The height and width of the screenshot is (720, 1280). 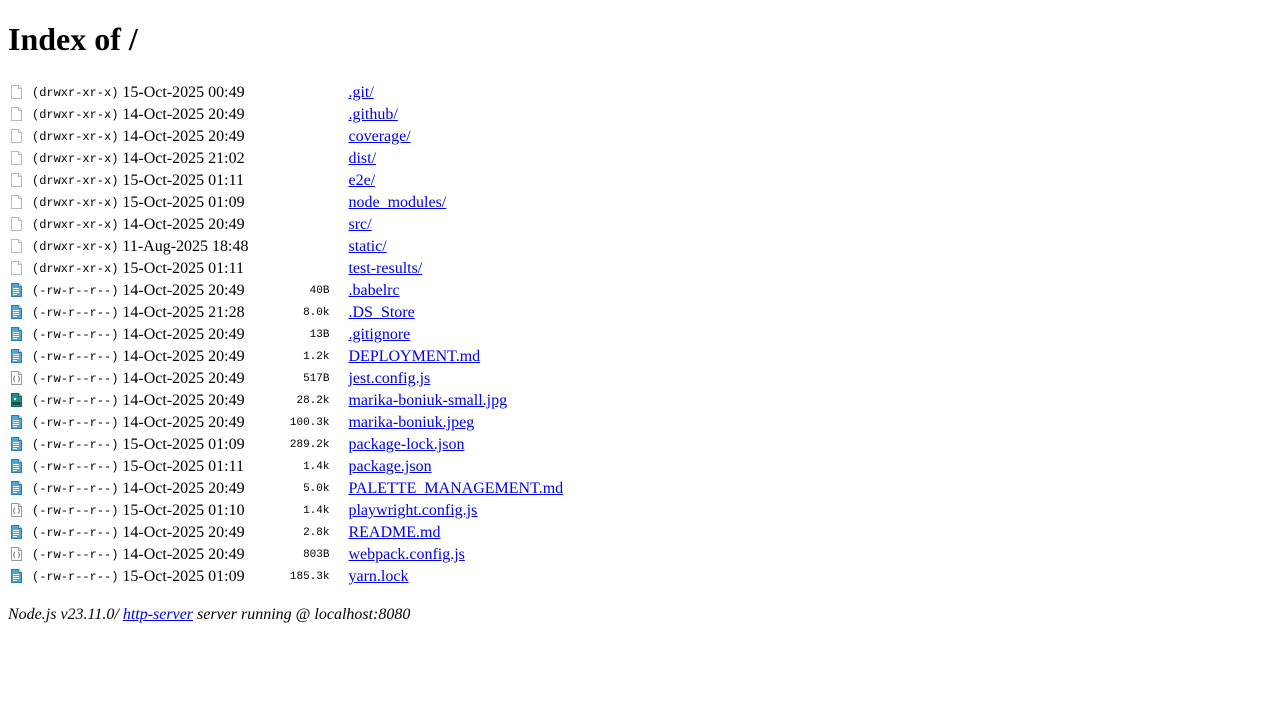 What do you see at coordinates (389, 466) in the screenshot?
I see `file-link: package.json` at bounding box center [389, 466].